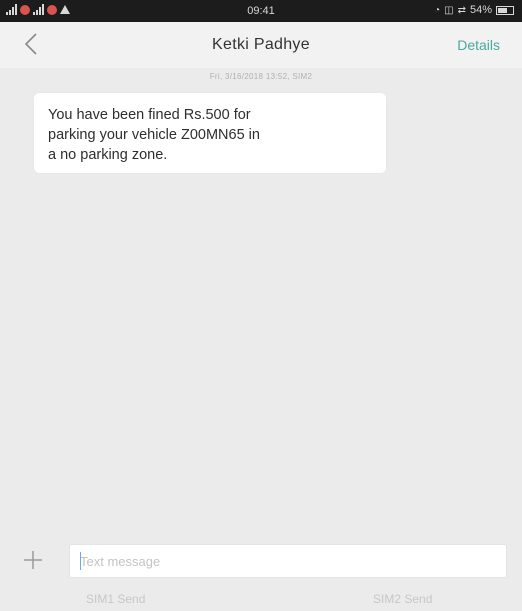 This screenshot has height=611, width=522. I want to click on vibrate-icon: ◫, so click(449, 10).